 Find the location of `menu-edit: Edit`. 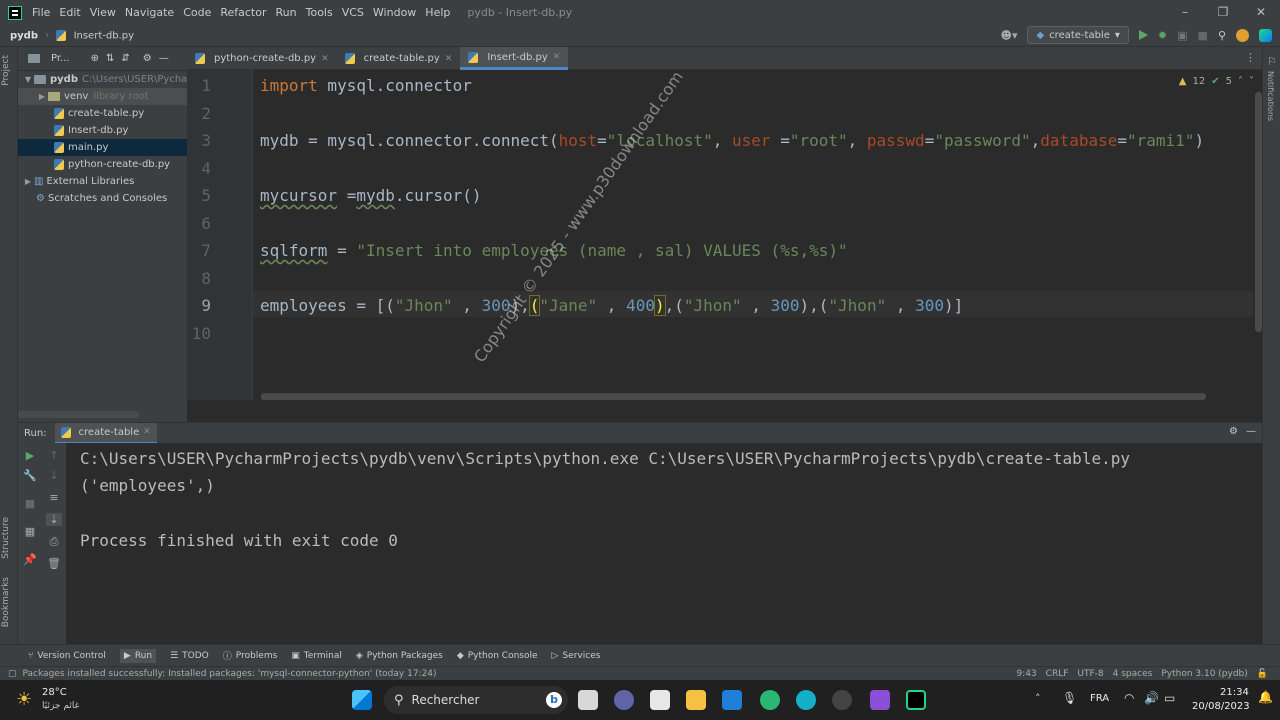

menu-edit: Edit is located at coordinates (69, 12).